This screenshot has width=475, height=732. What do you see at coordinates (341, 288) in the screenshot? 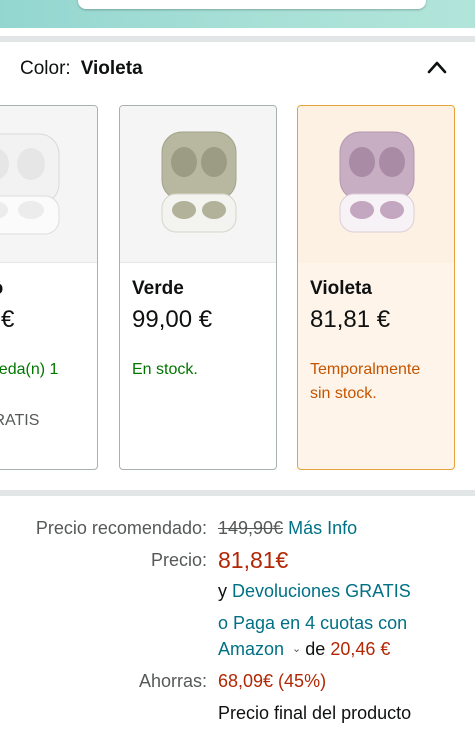
I see `variant-name: Violeta` at bounding box center [341, 288].